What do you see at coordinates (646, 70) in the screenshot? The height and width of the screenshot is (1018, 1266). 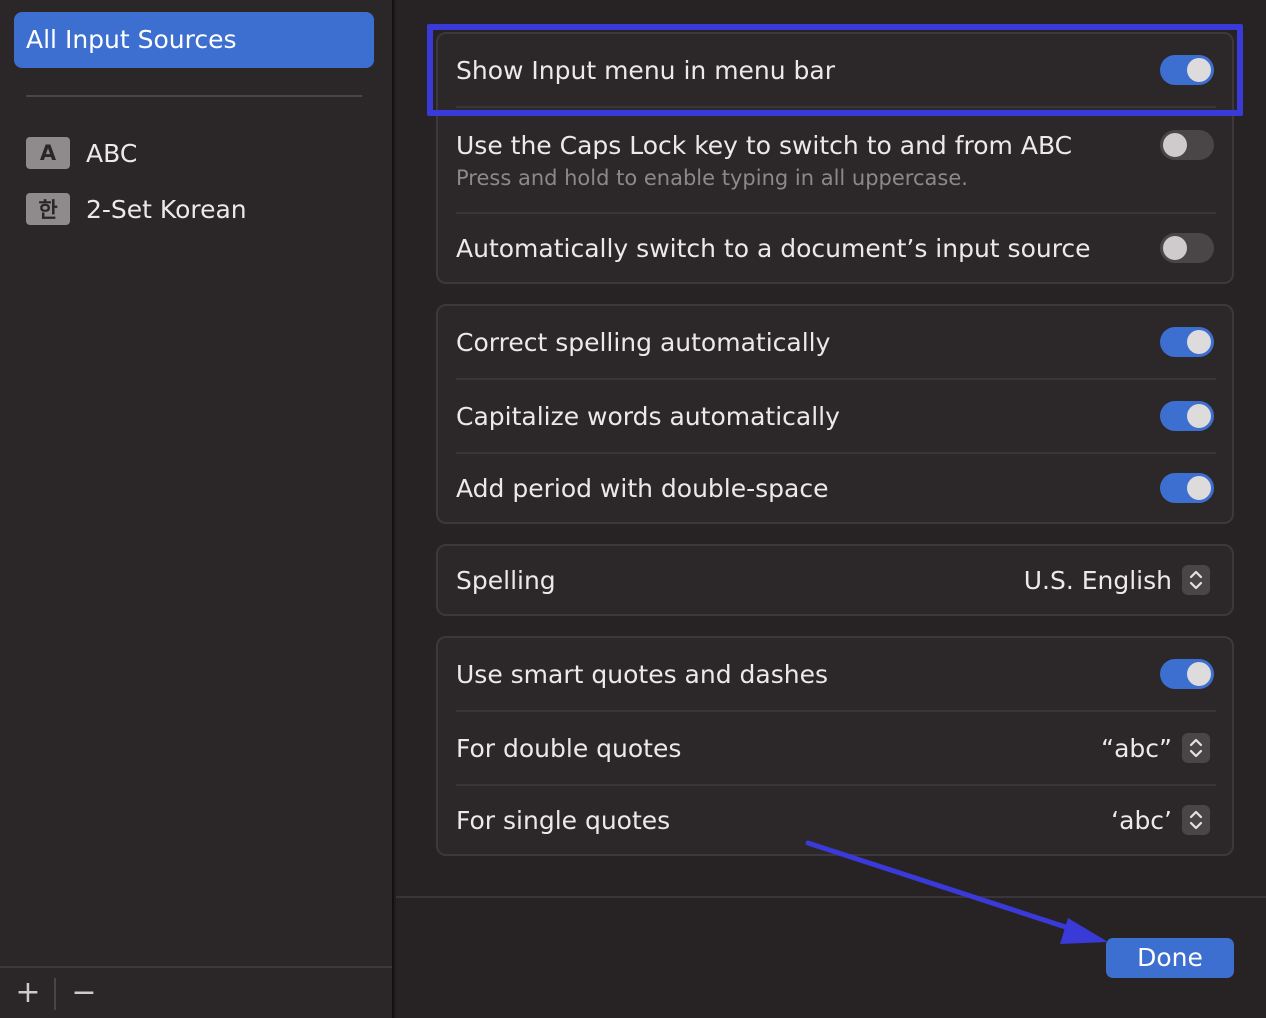 I see `show-input-menu-label: Show Input menu in menu bar` at bounding box center [646, 70].